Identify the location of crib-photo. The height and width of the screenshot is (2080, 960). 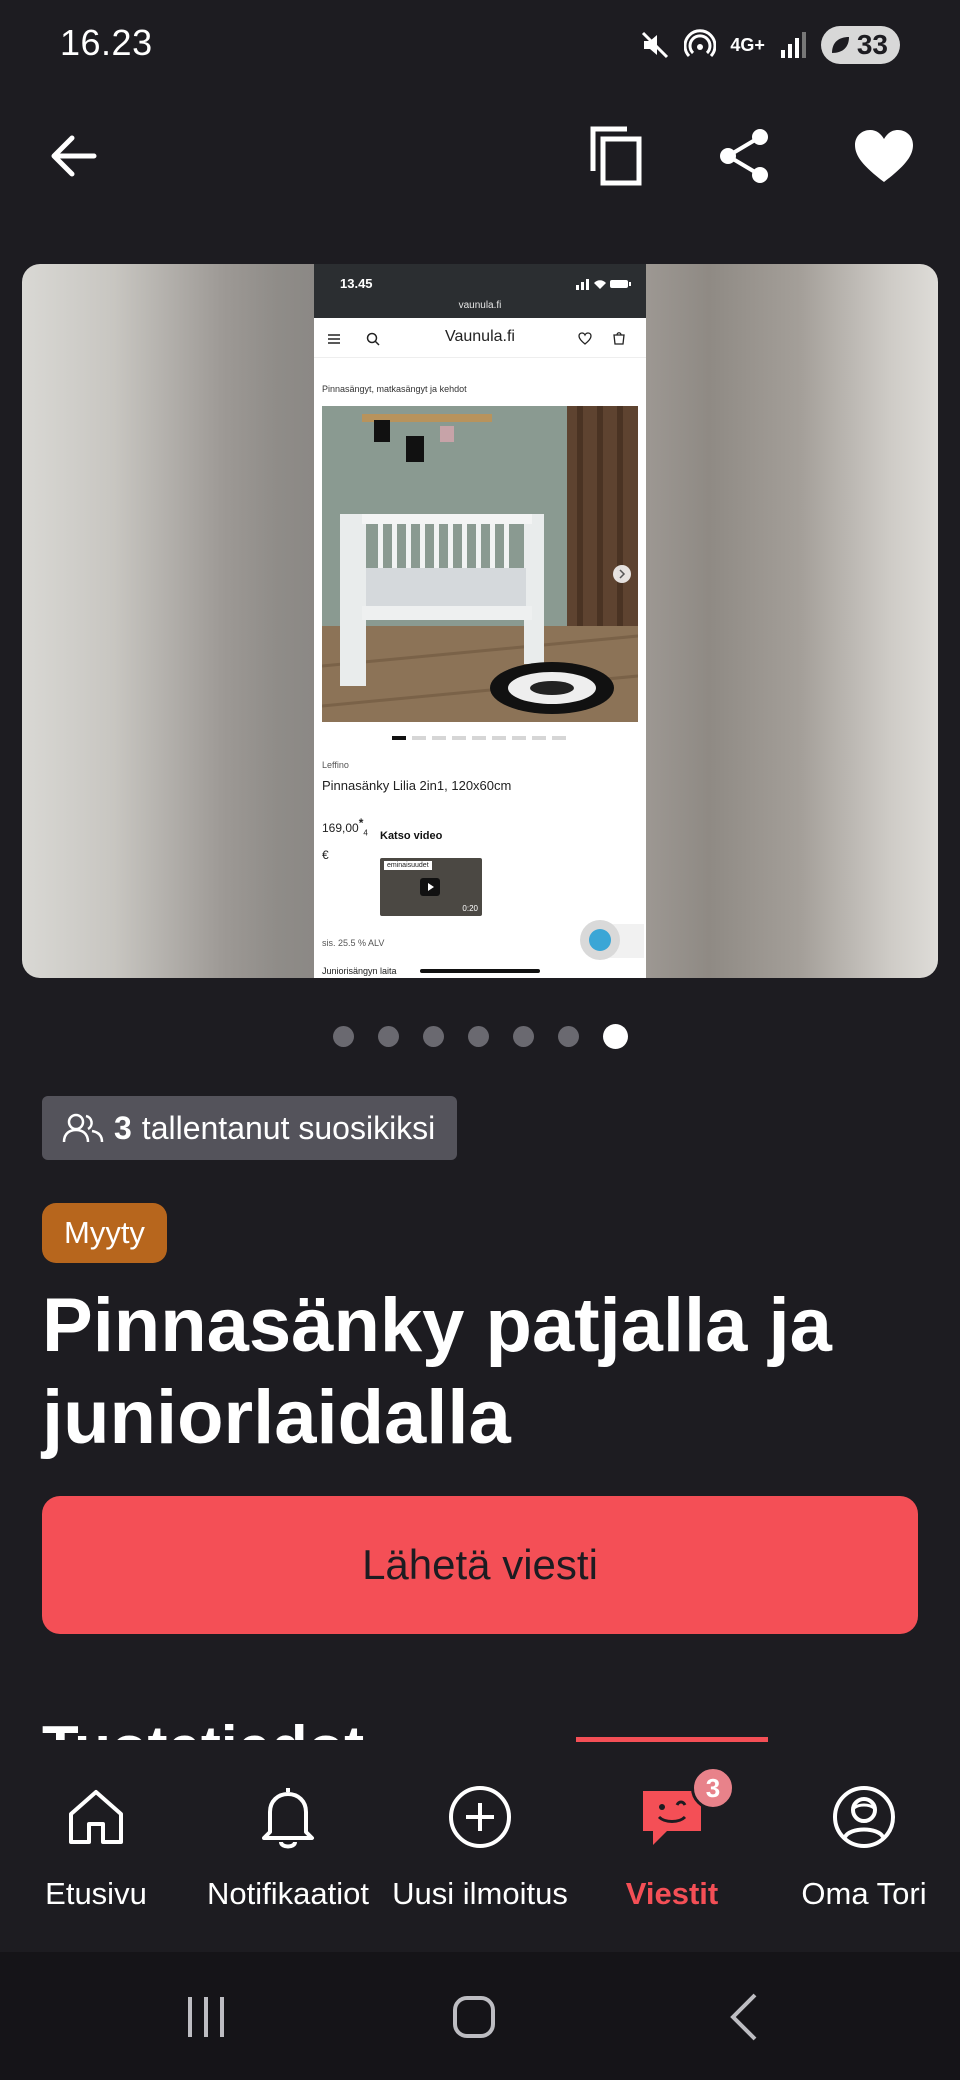
(480, 564).